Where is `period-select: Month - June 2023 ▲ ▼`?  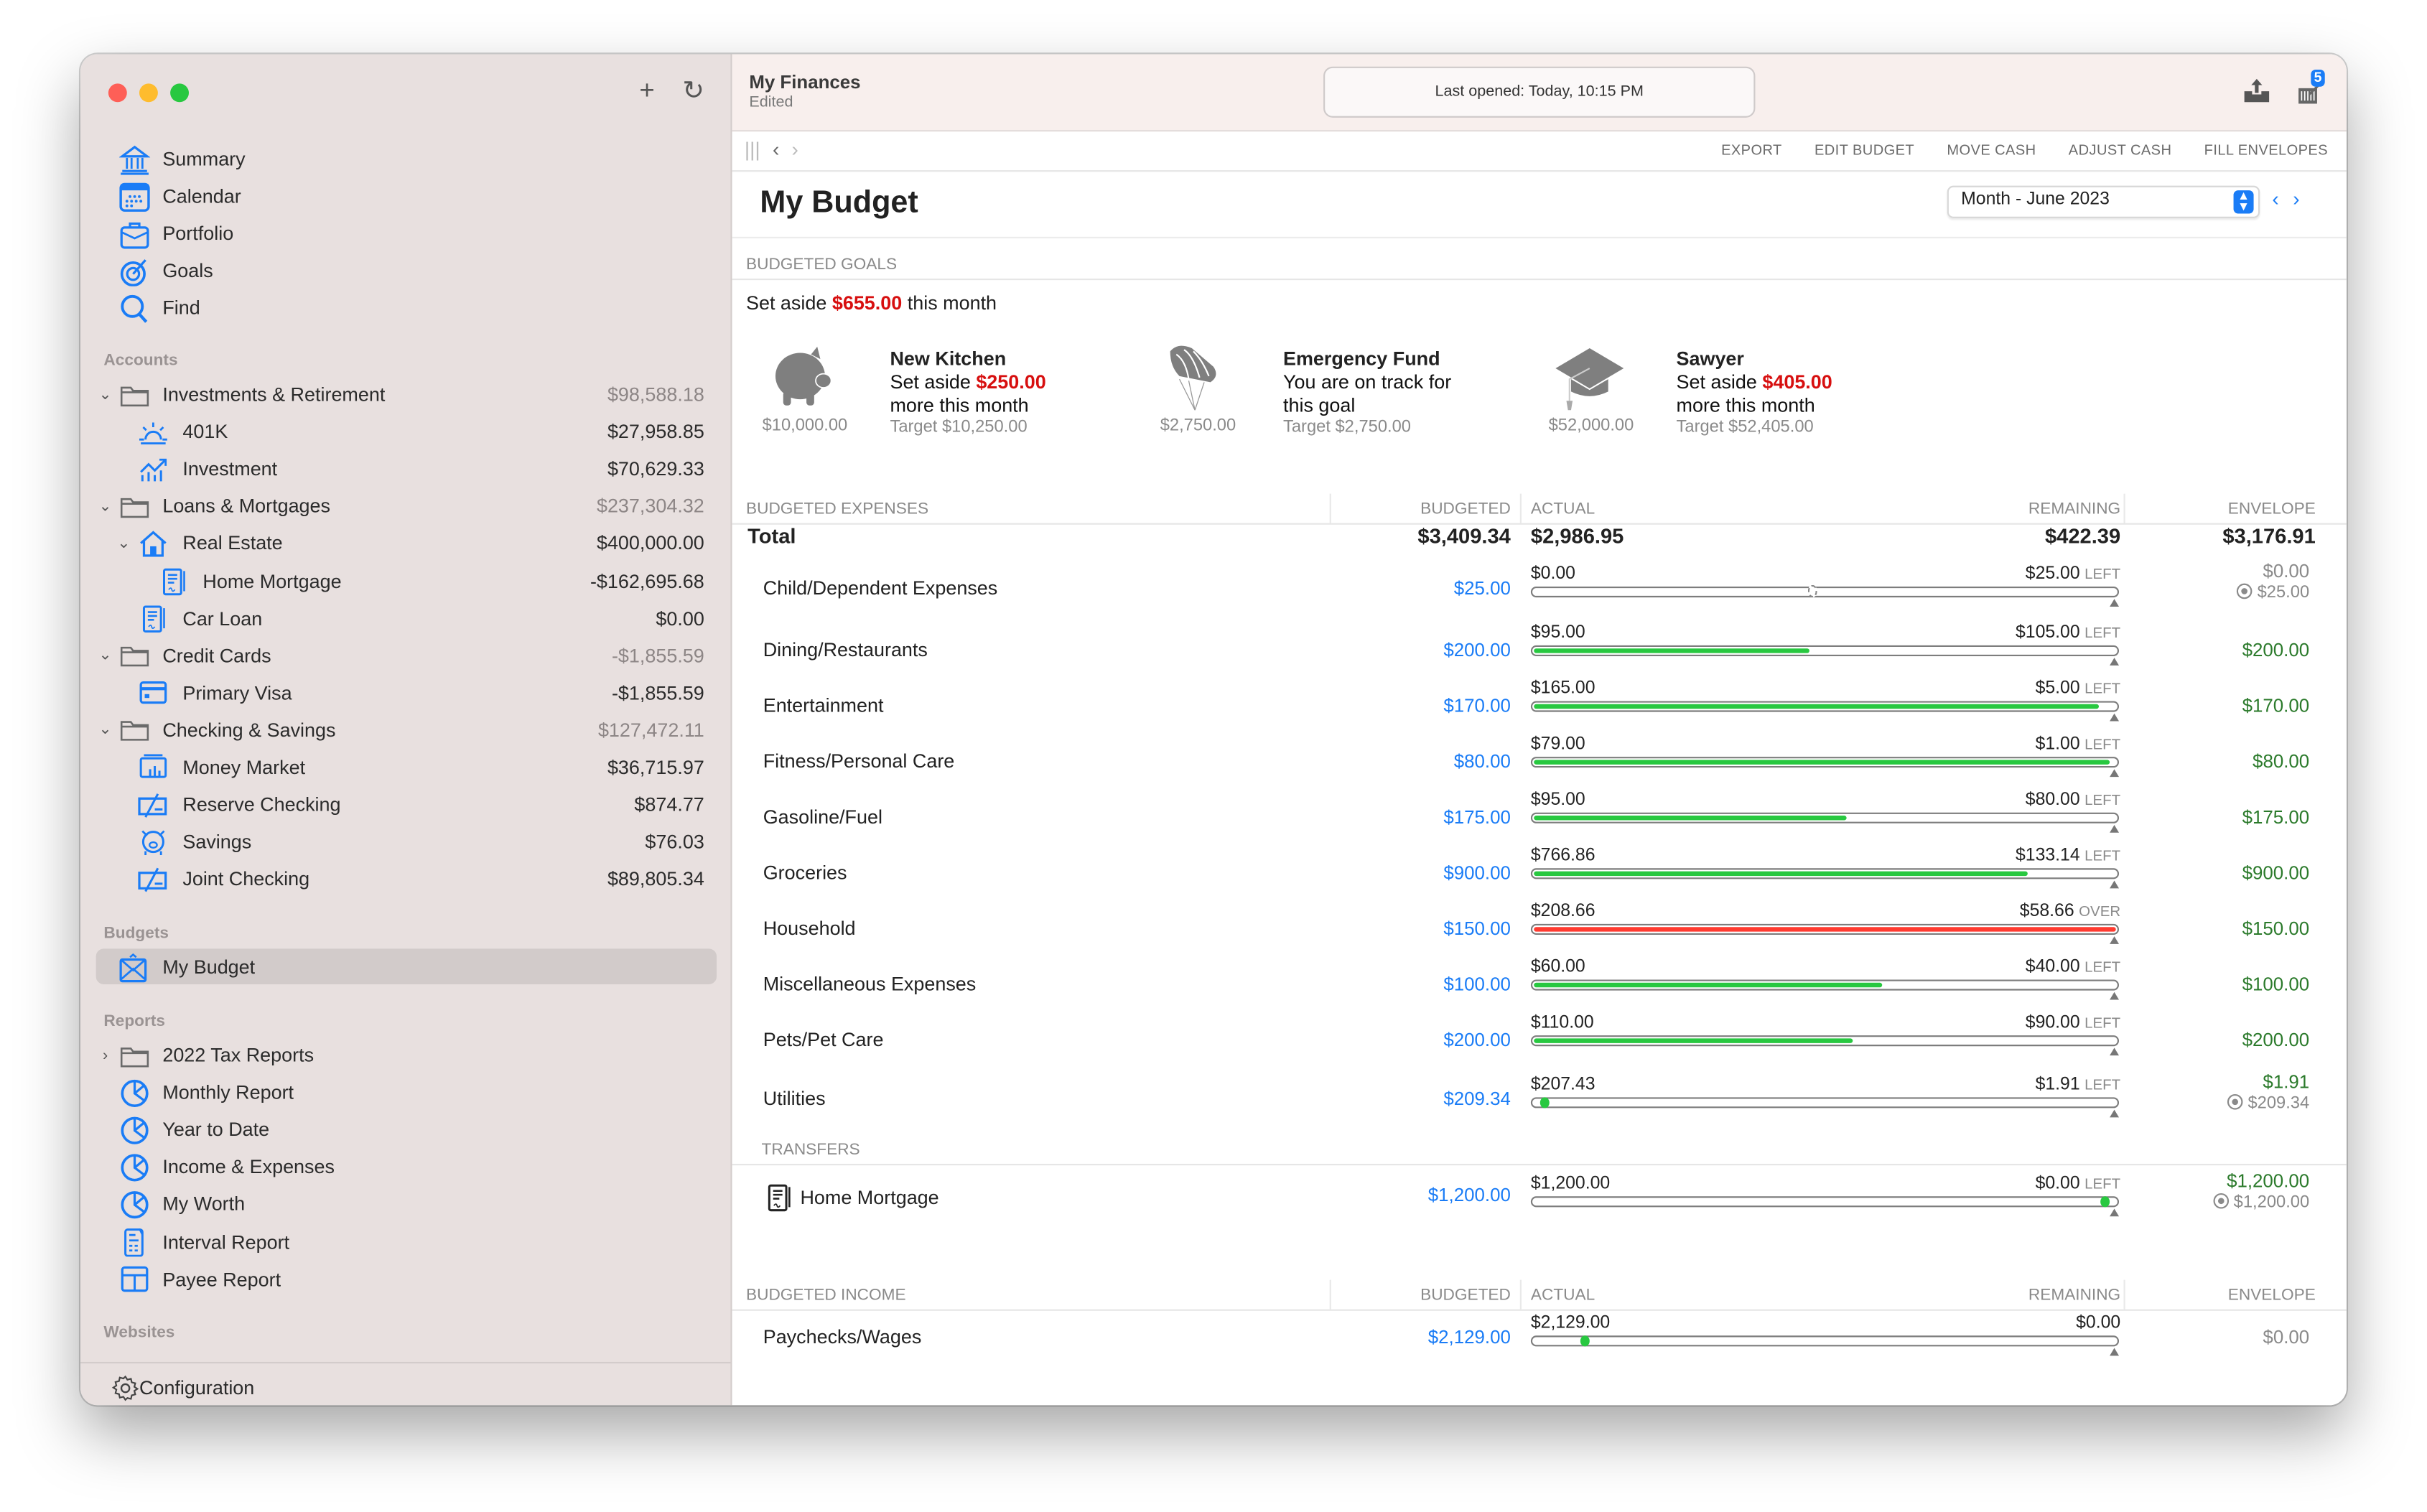 period-select: Month - June 2023 ▲ ▼ is located at coordinates (2104, 201).